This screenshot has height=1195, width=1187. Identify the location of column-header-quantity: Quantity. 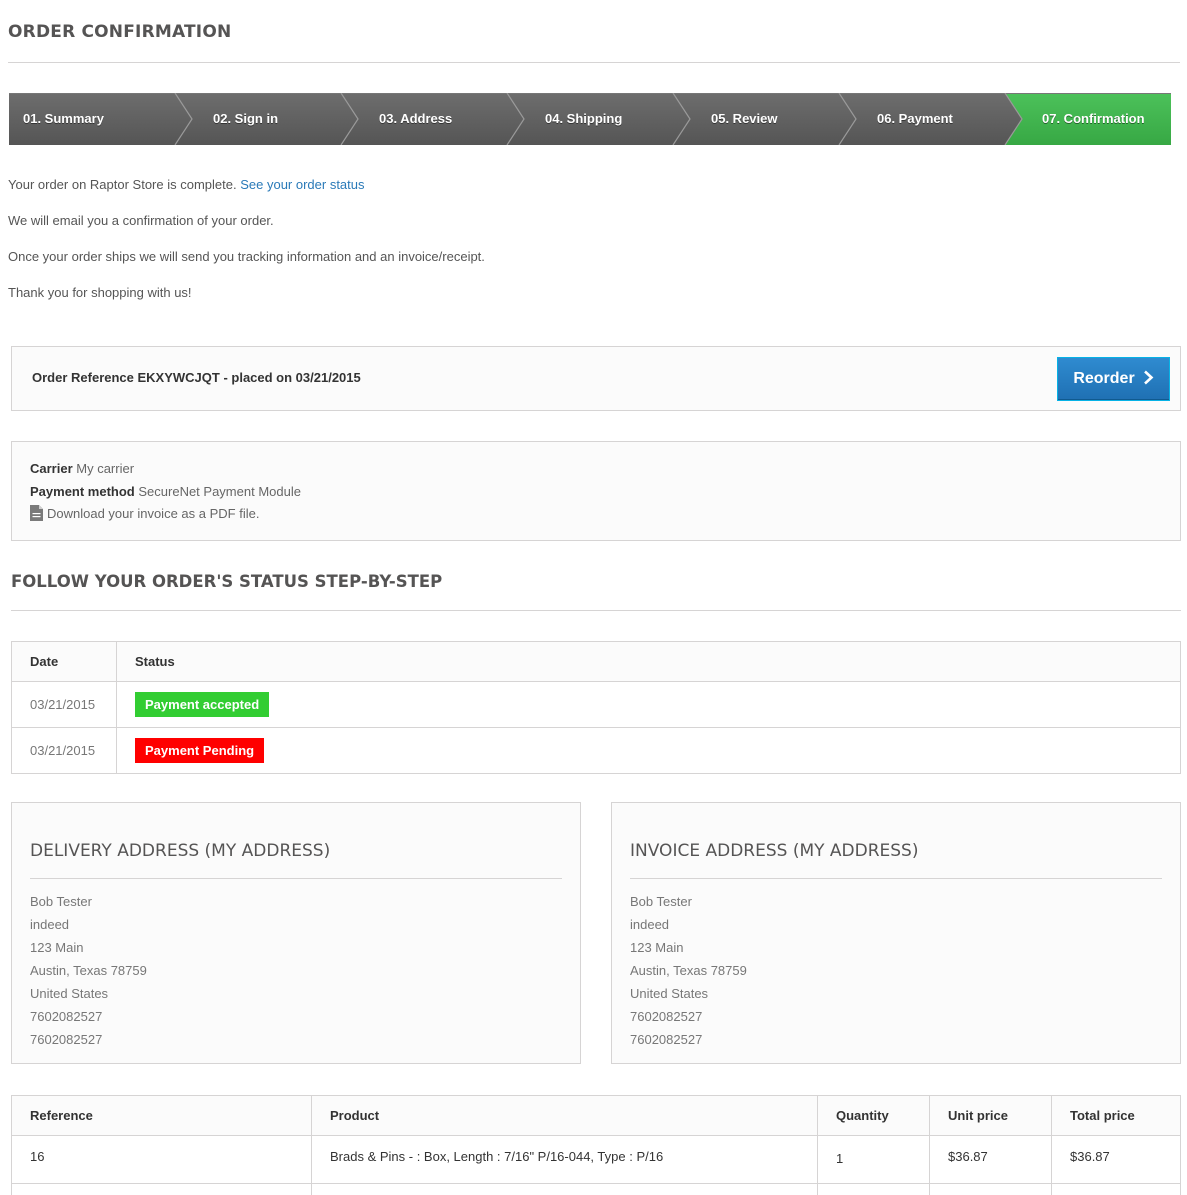
(873, 1115).